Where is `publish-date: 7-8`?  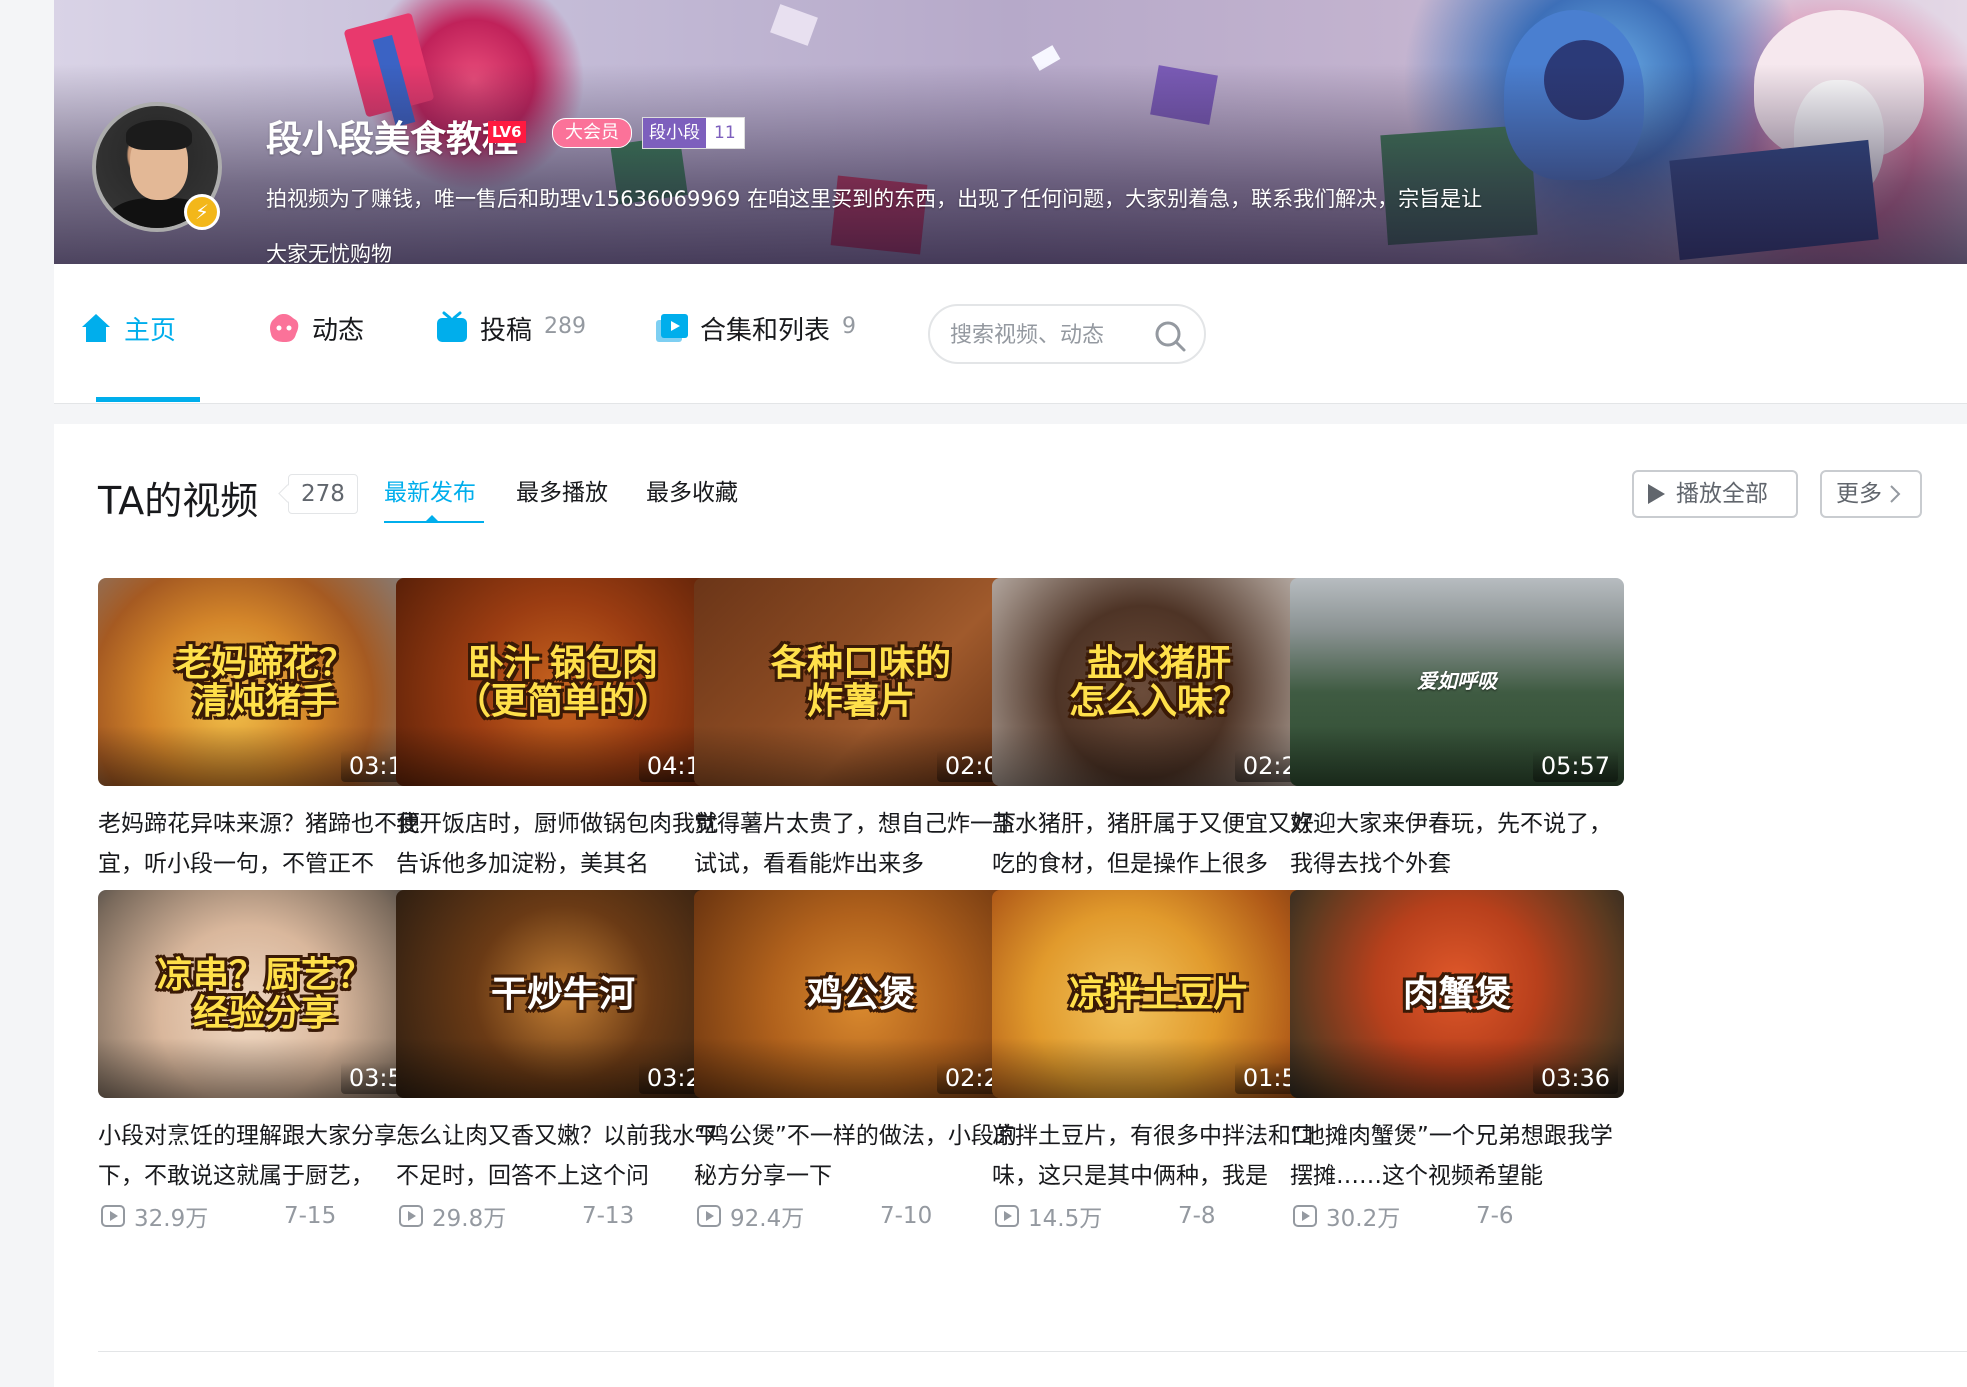
publish-date: 7-8 is located at coordinates (1197, 1216).